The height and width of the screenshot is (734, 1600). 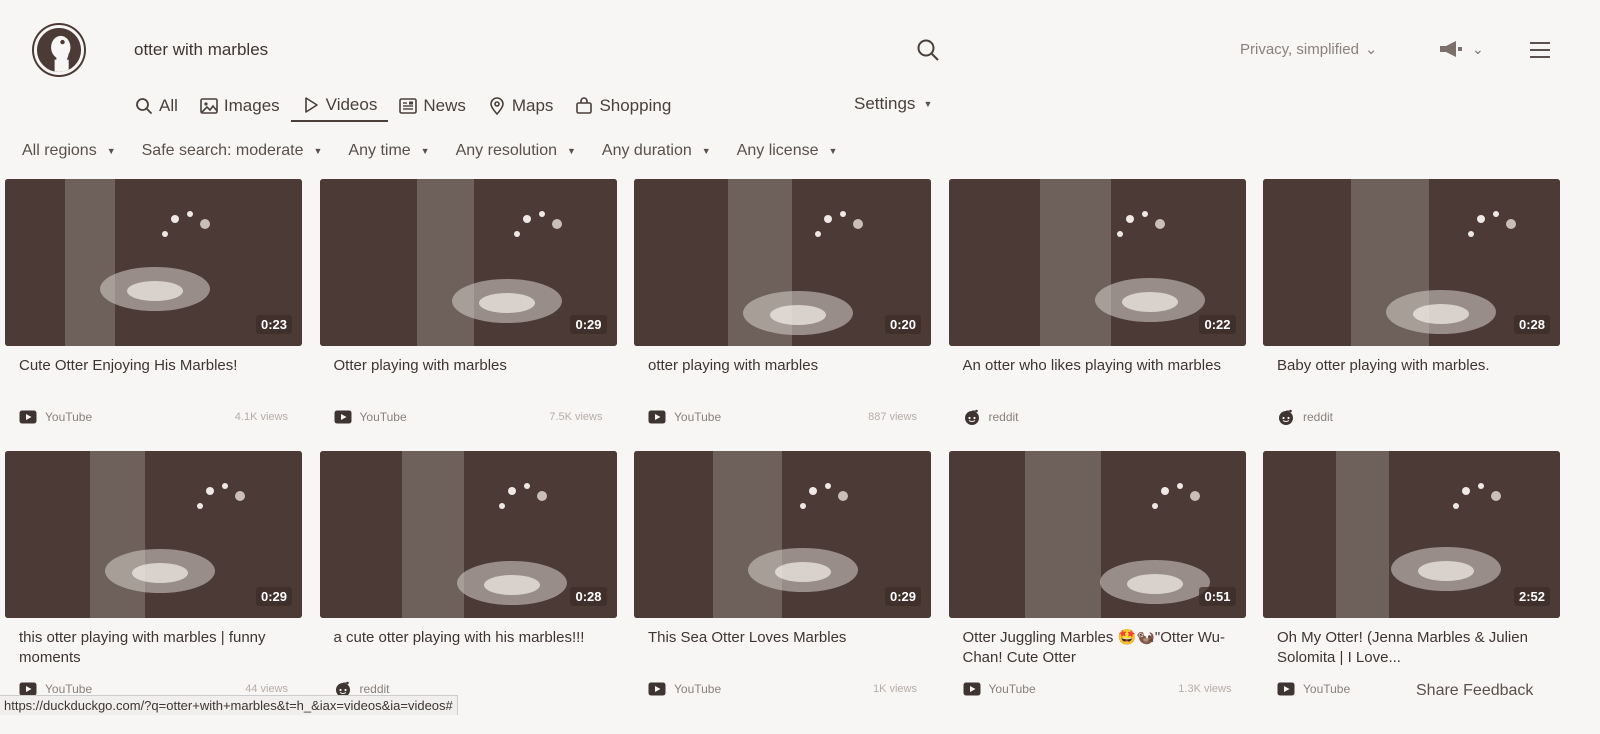 What do you see at coordinates (1531, 596) in the screenshot?
I see `video-duration: 2:52` at bounding box center [1531, 596].